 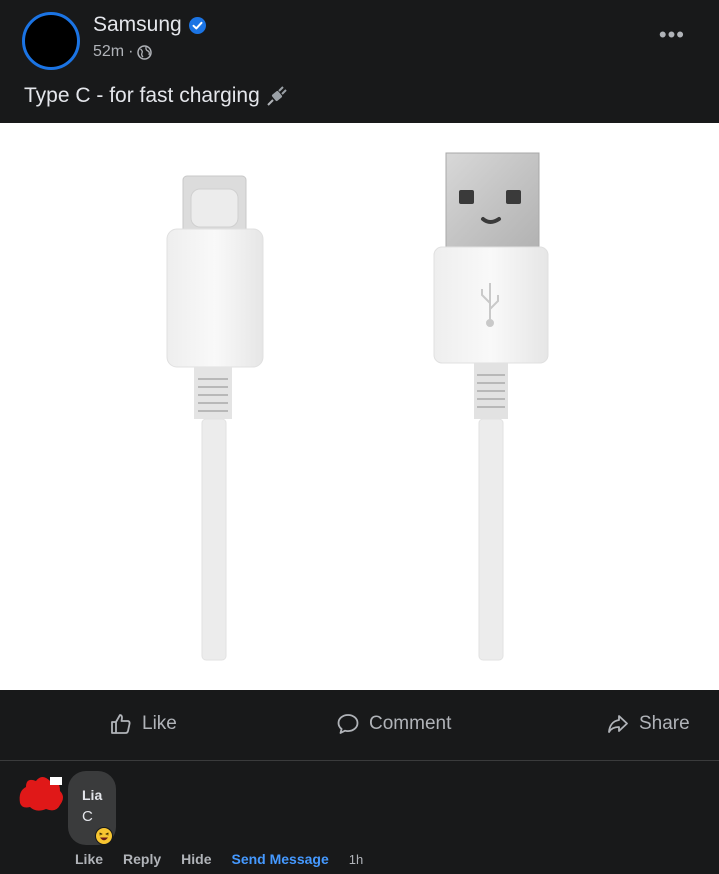 What do you see at coordinates (142, 95) in the screenshot?
I see `post-caption-text: Type C - for fast charging` at bounding box center [142, 95].